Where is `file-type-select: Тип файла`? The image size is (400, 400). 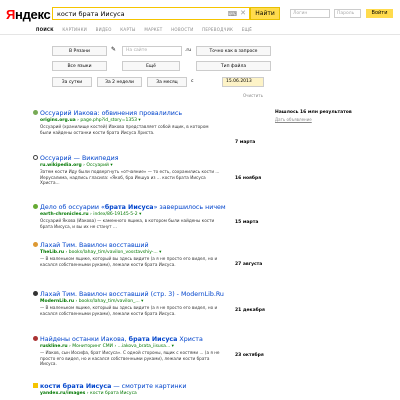 file-type-select: Тип файла is located at coordinates (233, 66).